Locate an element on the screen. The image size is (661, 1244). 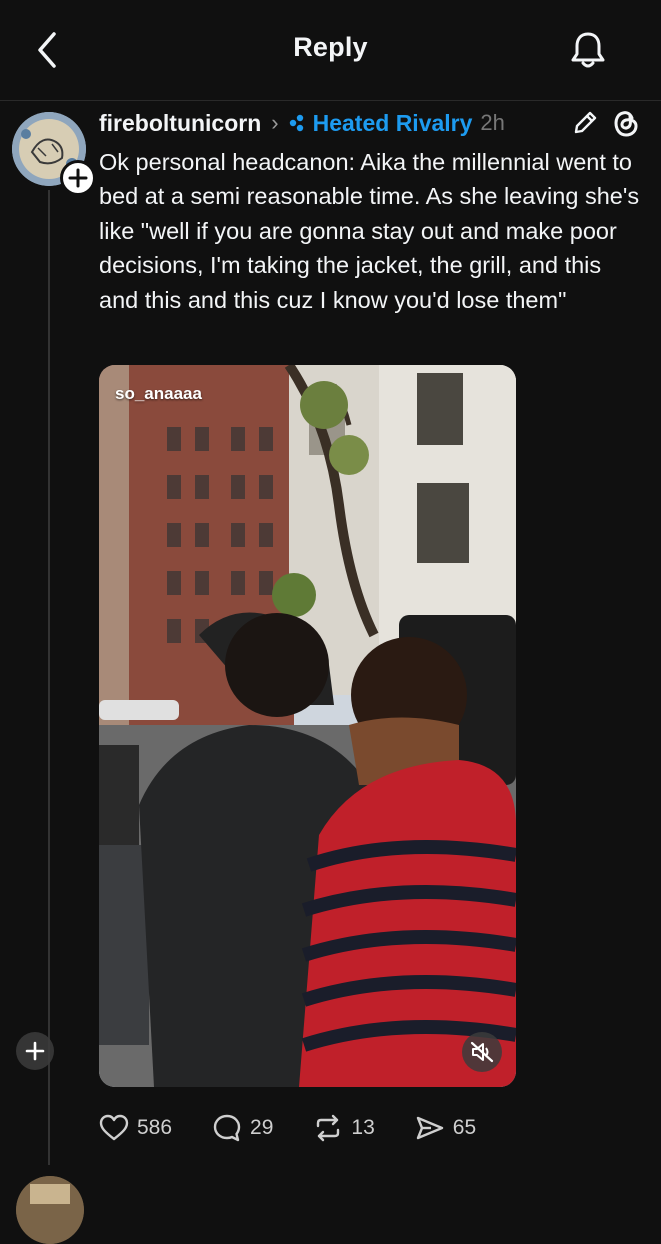
pencil-icon is located at coordinates (585, 122).